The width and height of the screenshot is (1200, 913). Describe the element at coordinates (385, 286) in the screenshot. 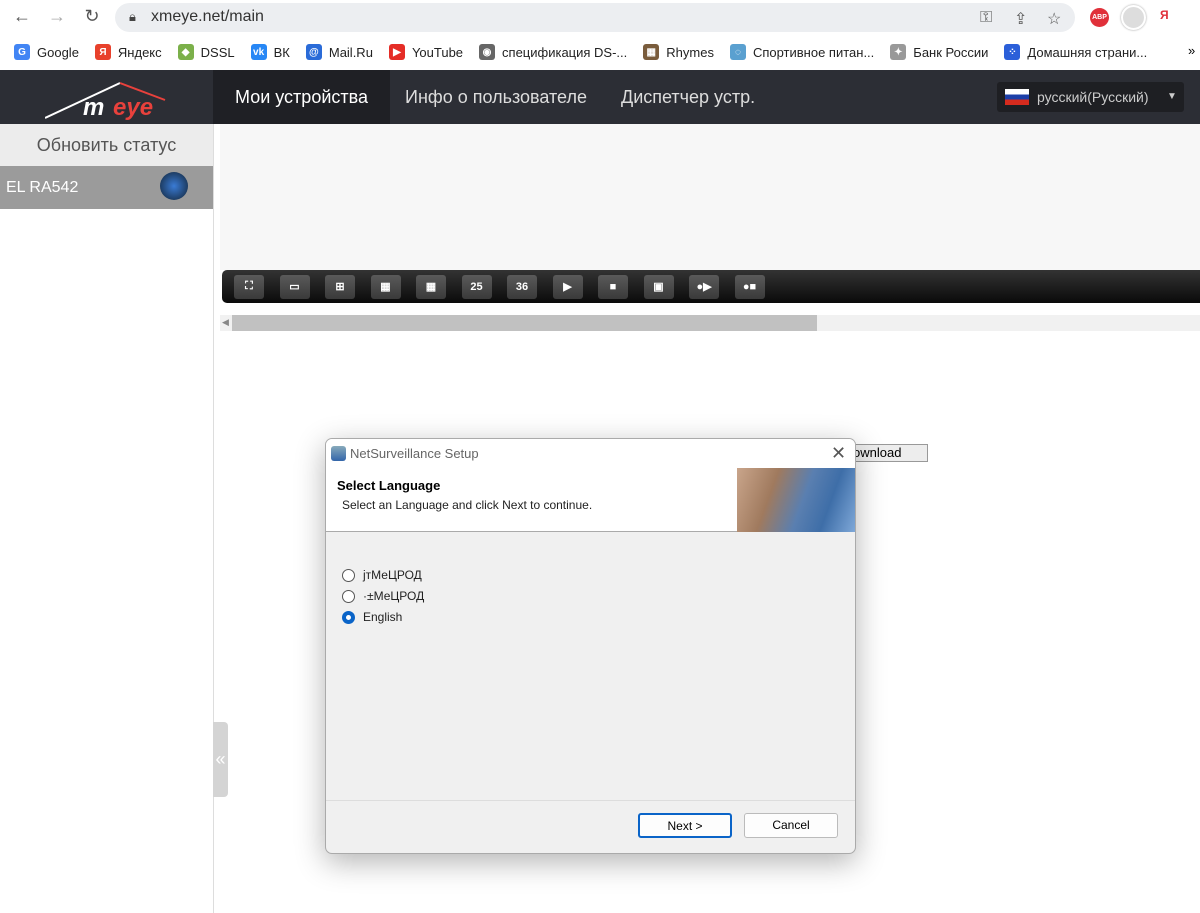

I see `9-split-button: ▦` at that location.